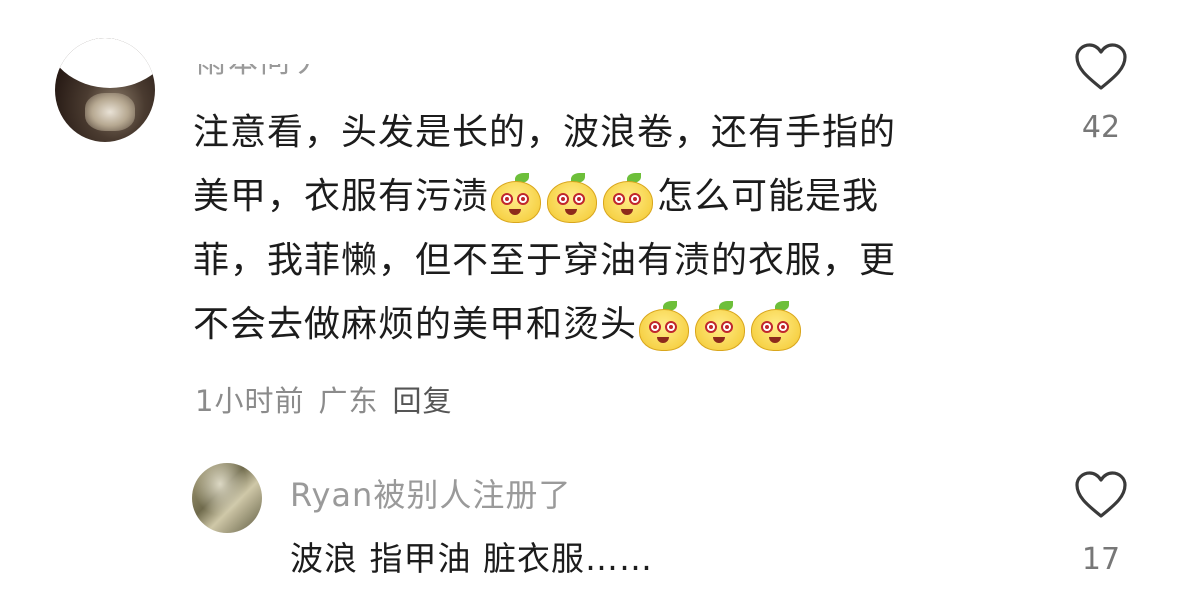  Describe the element at coordinates (227, 498) in the screenshot. I see `reply-avatar` at that location.